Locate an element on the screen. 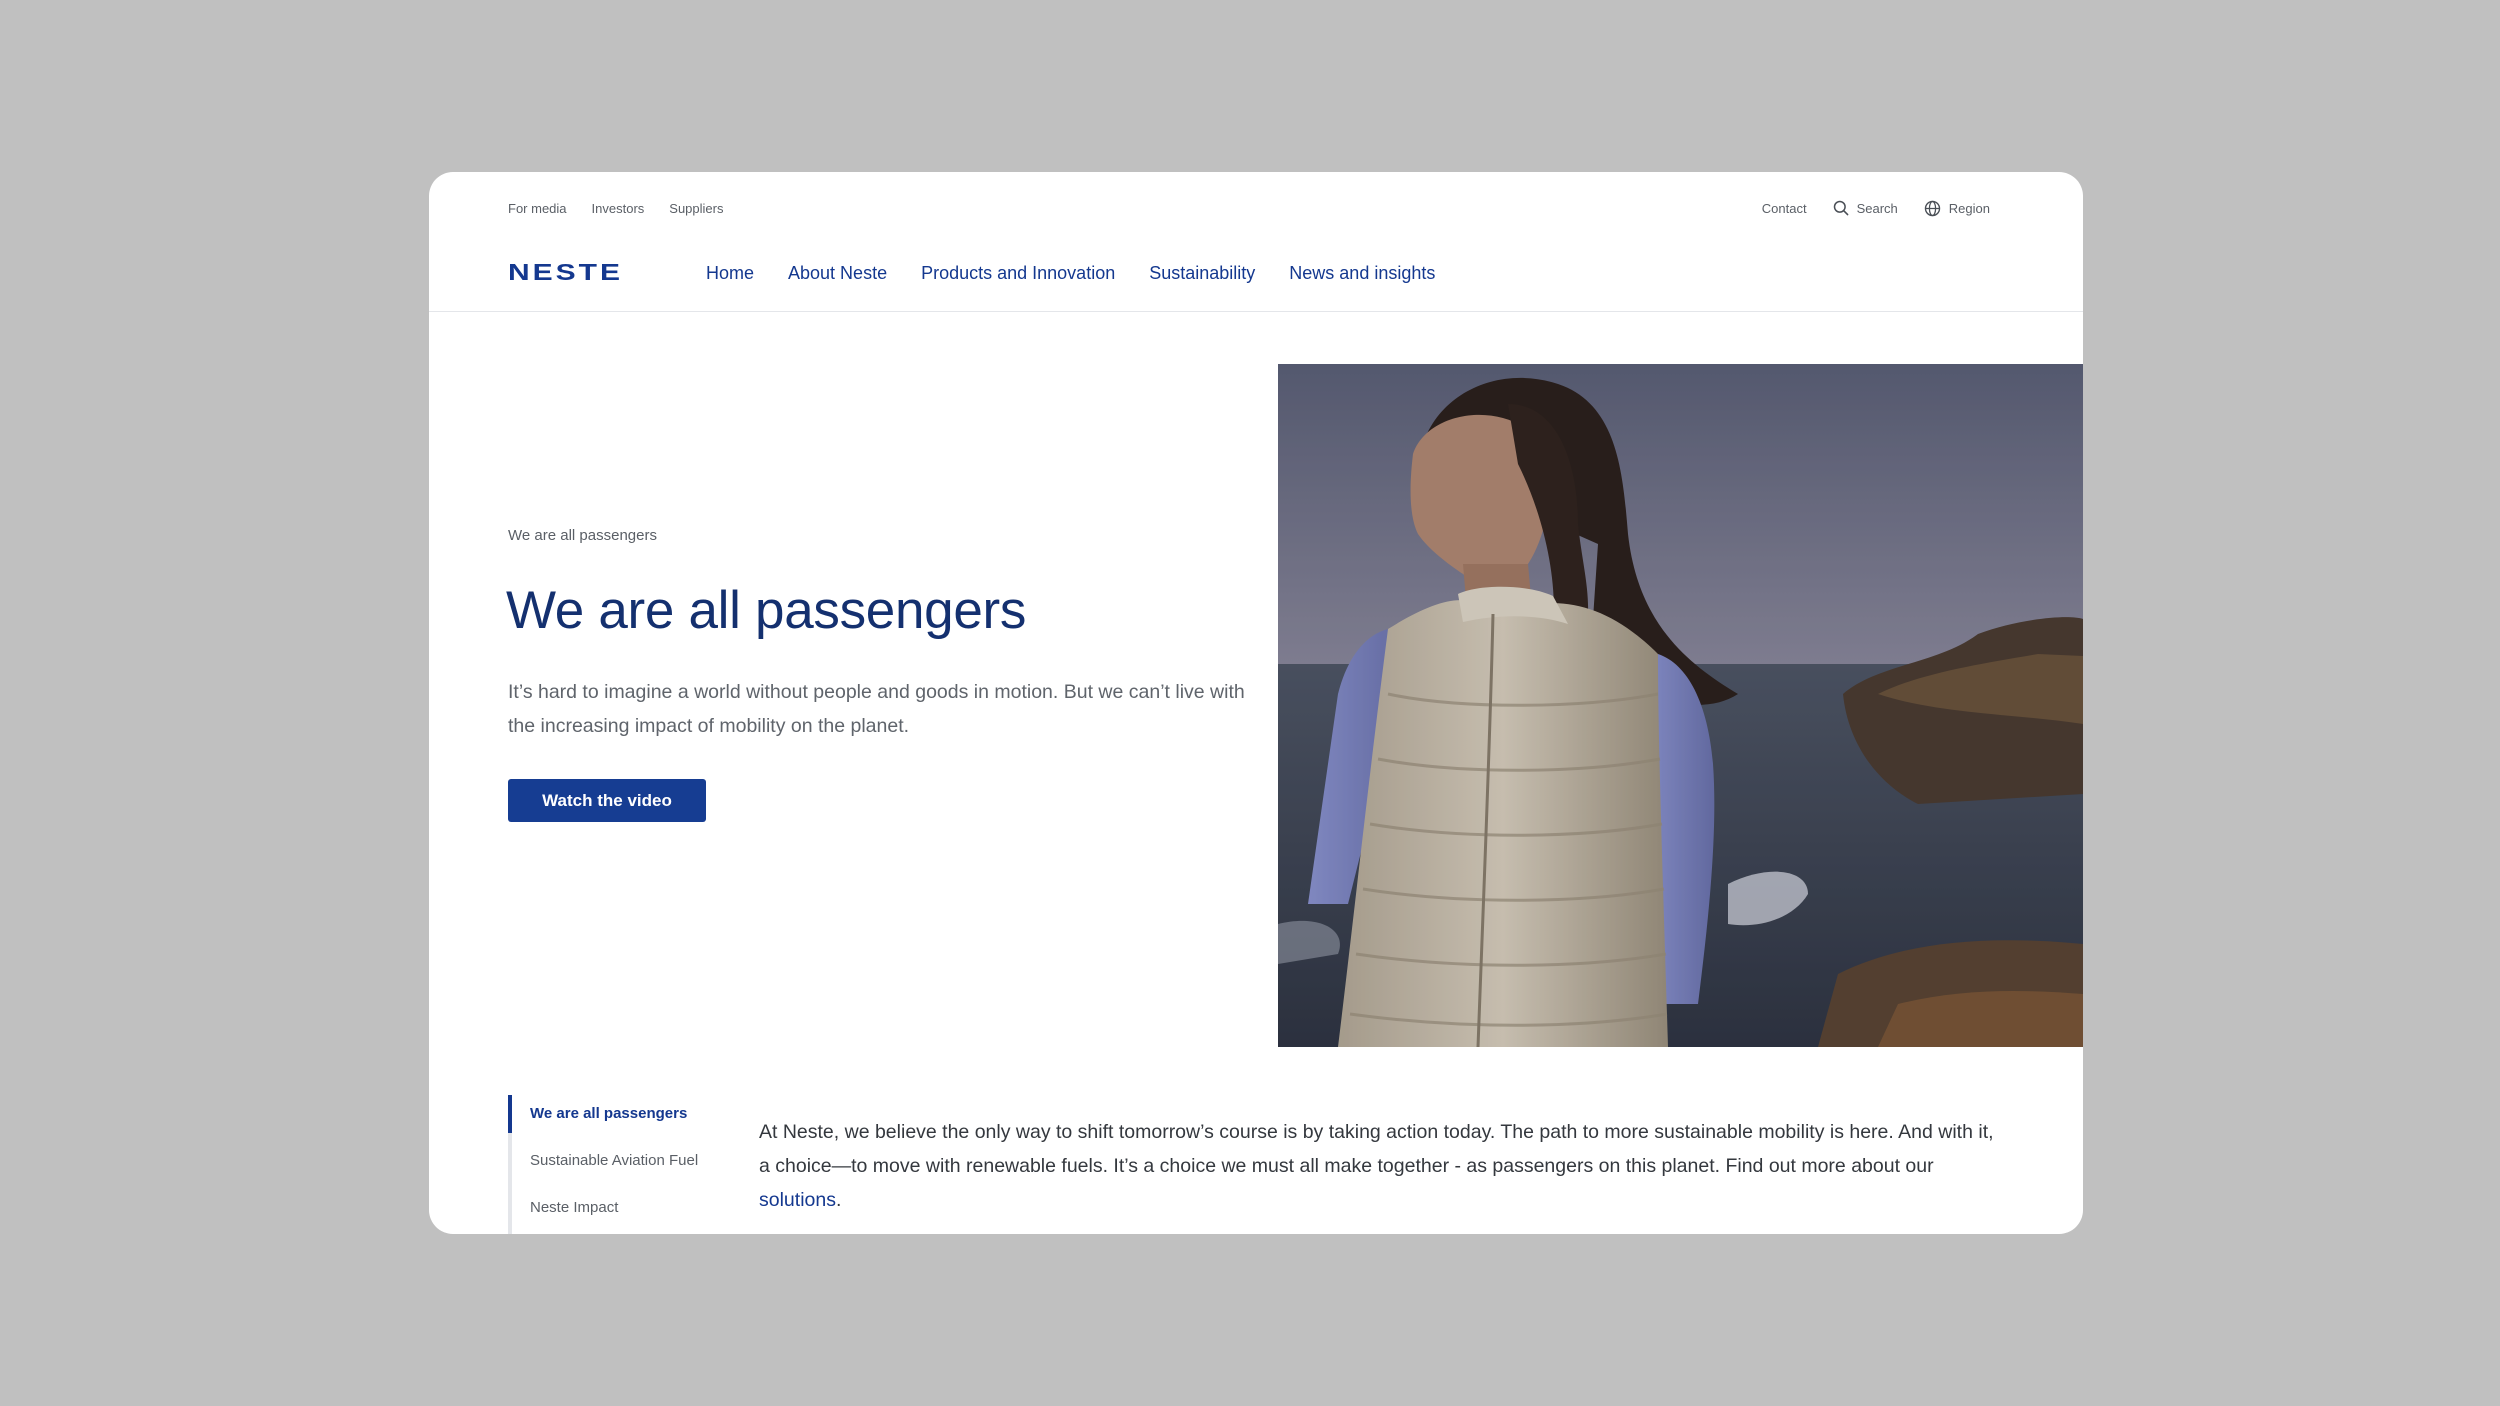  investors-link: Investors is located at coordinates (618, 208).